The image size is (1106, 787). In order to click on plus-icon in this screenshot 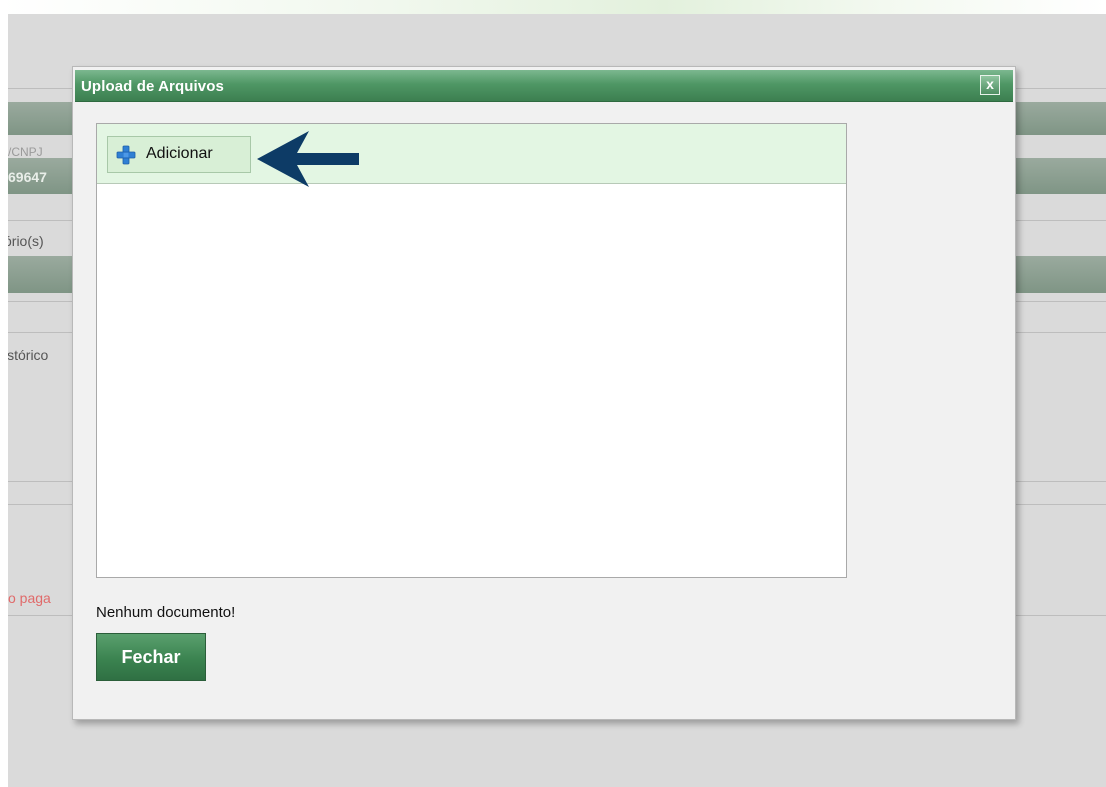, I will do `click(126, 155)`.